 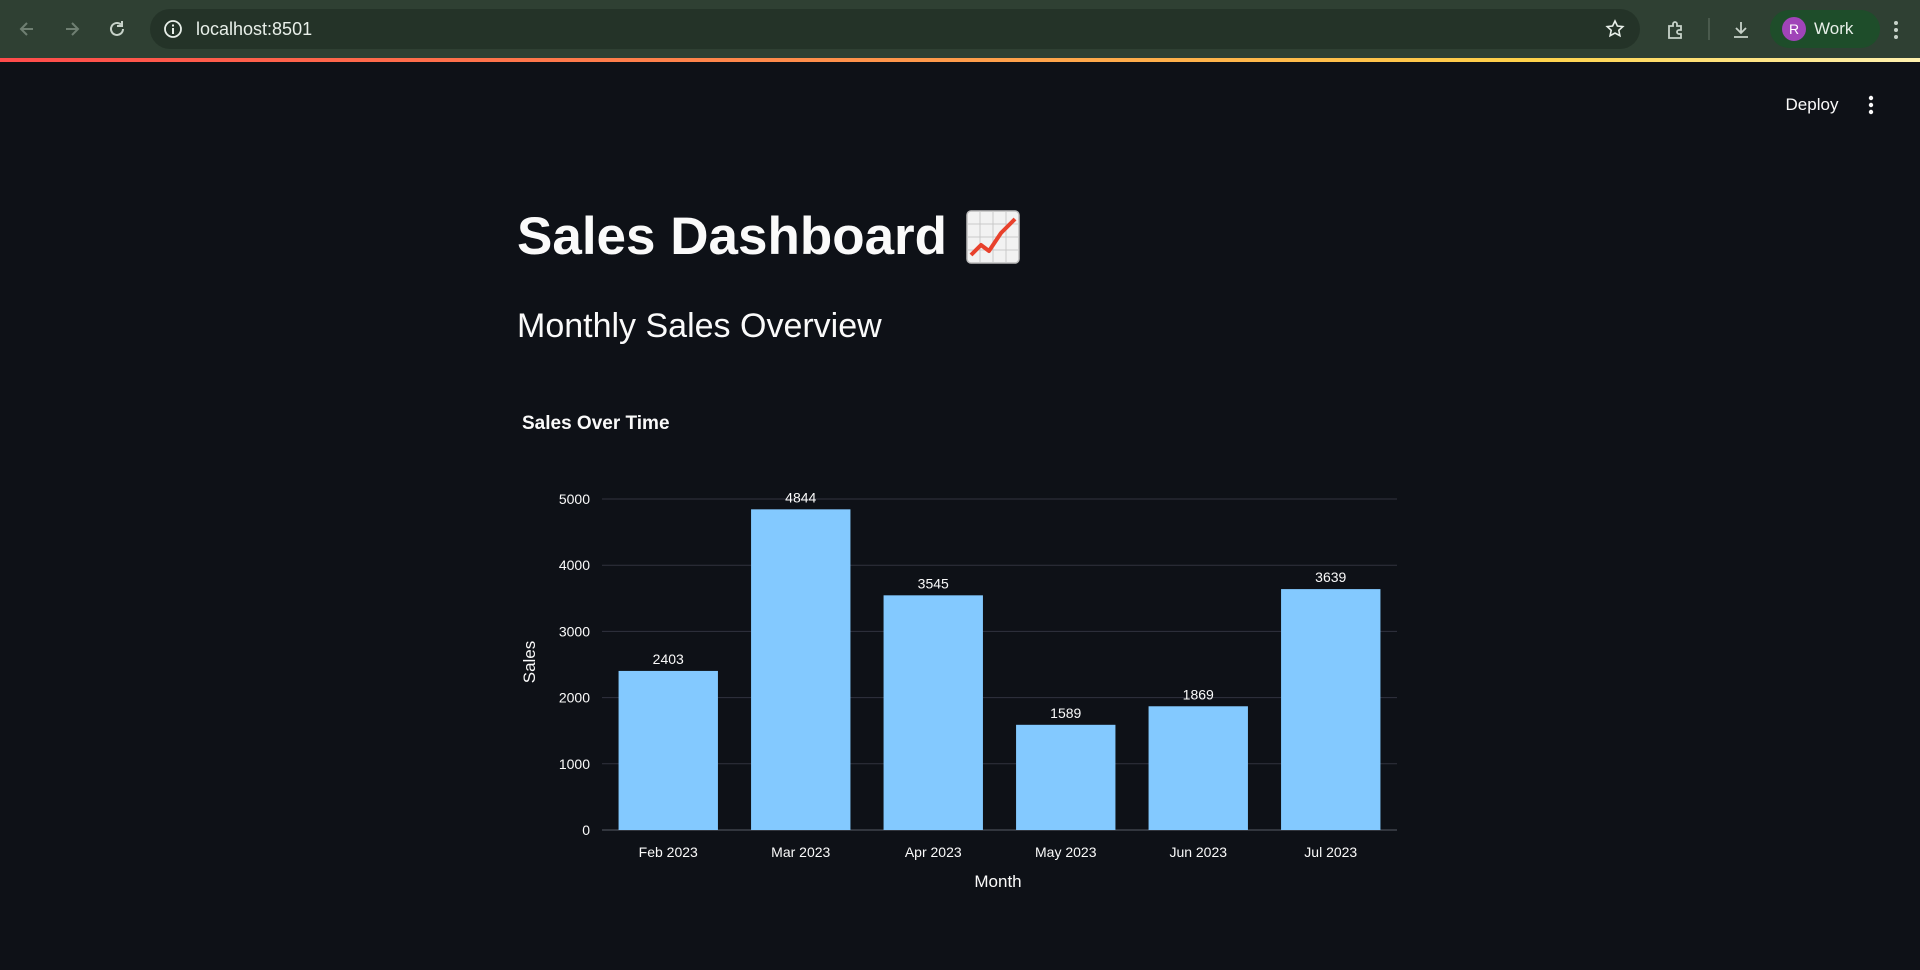 I want to click on bar-data-label: 3545, so click(x=933, y=583).